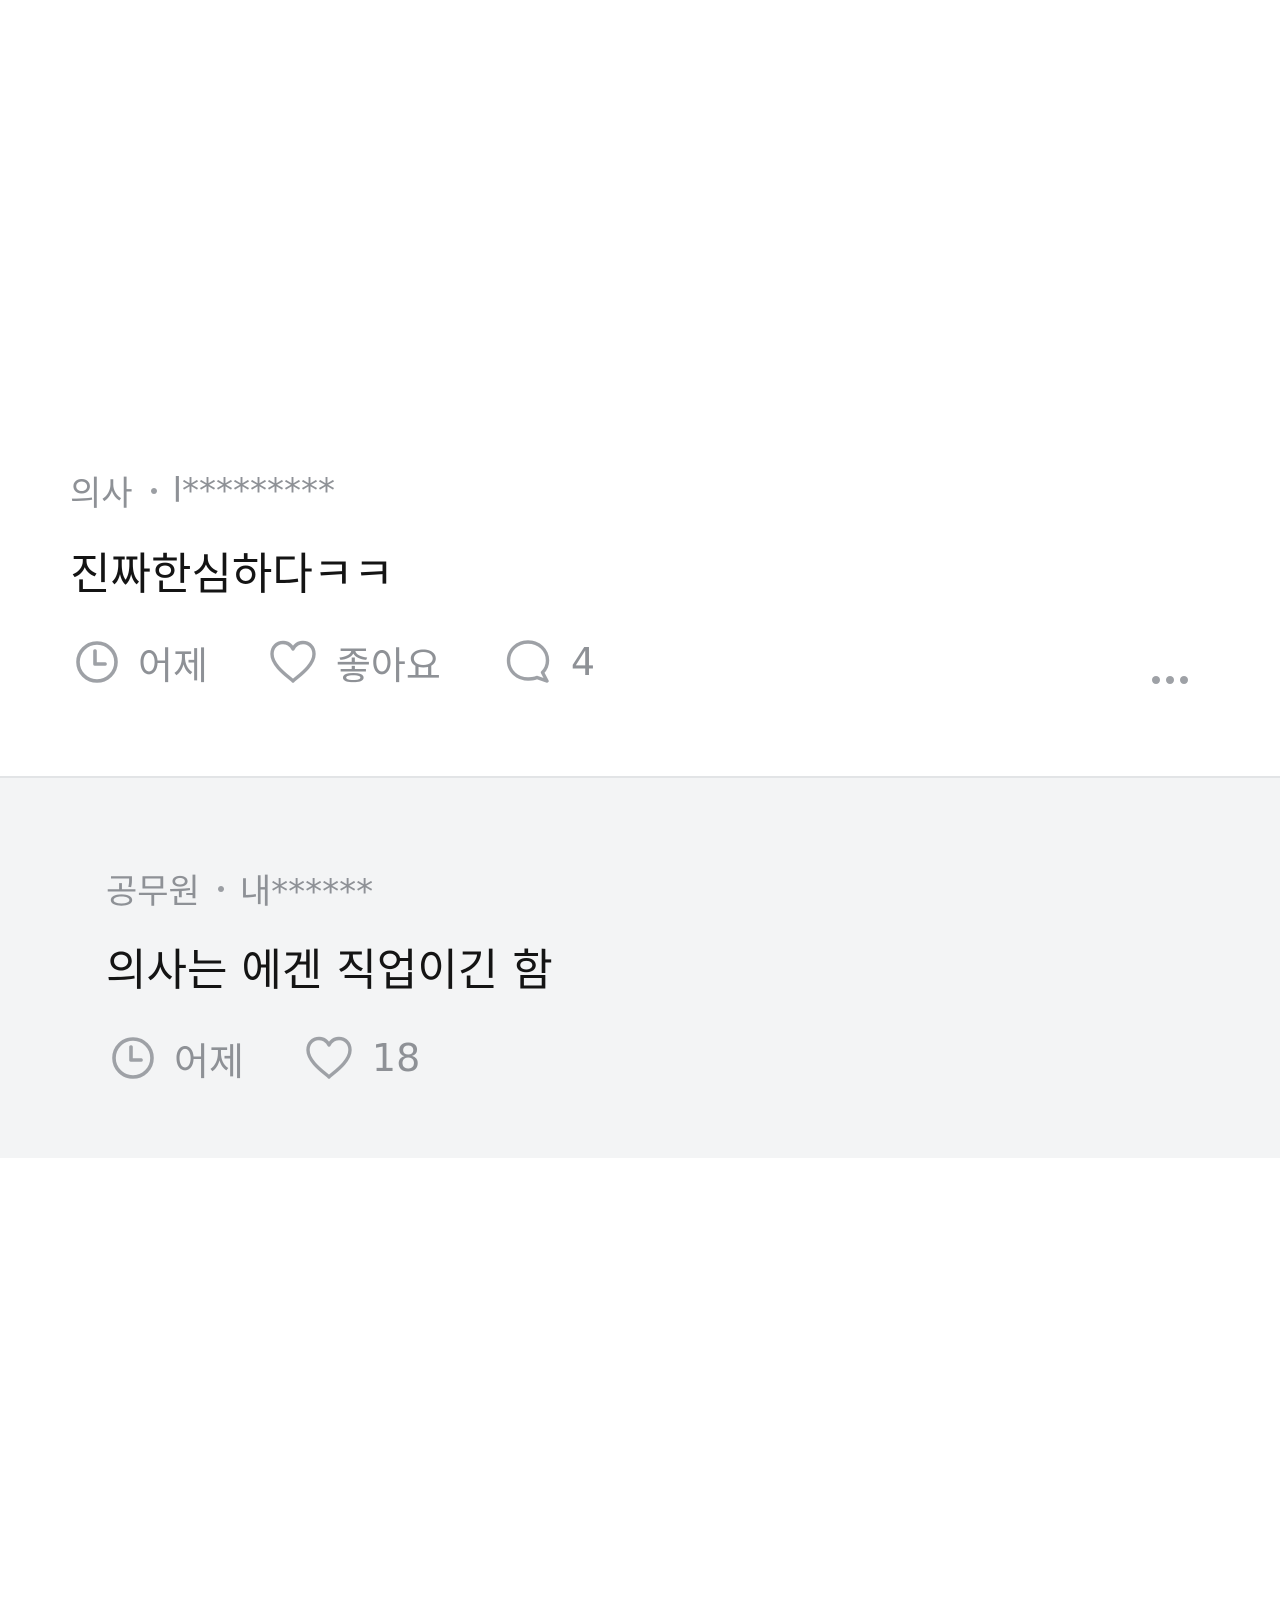 The width and height of the screenshot is (1280, 1600). I want to click on reply-button: 4, so click(549, 662).